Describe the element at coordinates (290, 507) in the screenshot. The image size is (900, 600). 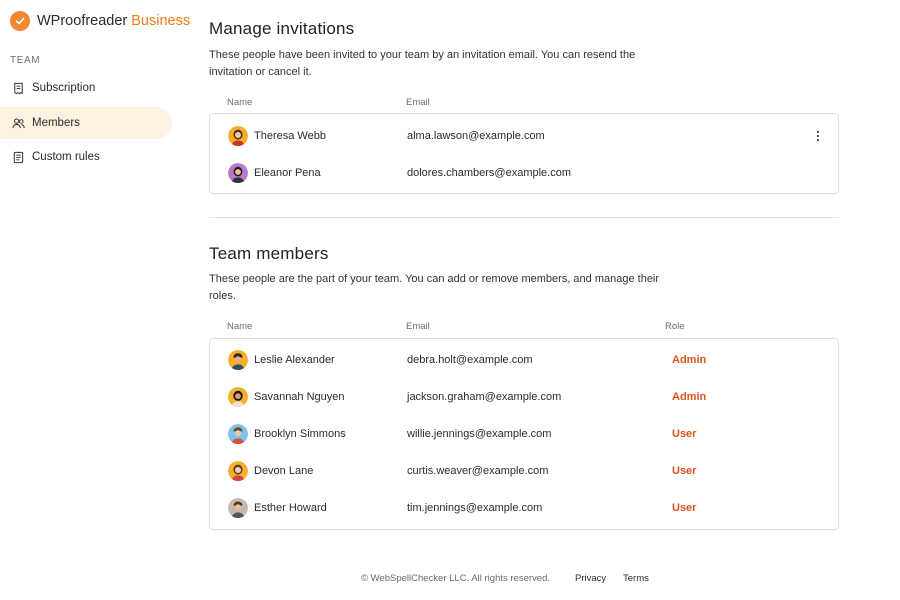
I see `member-name: Esther Howard` at that location.